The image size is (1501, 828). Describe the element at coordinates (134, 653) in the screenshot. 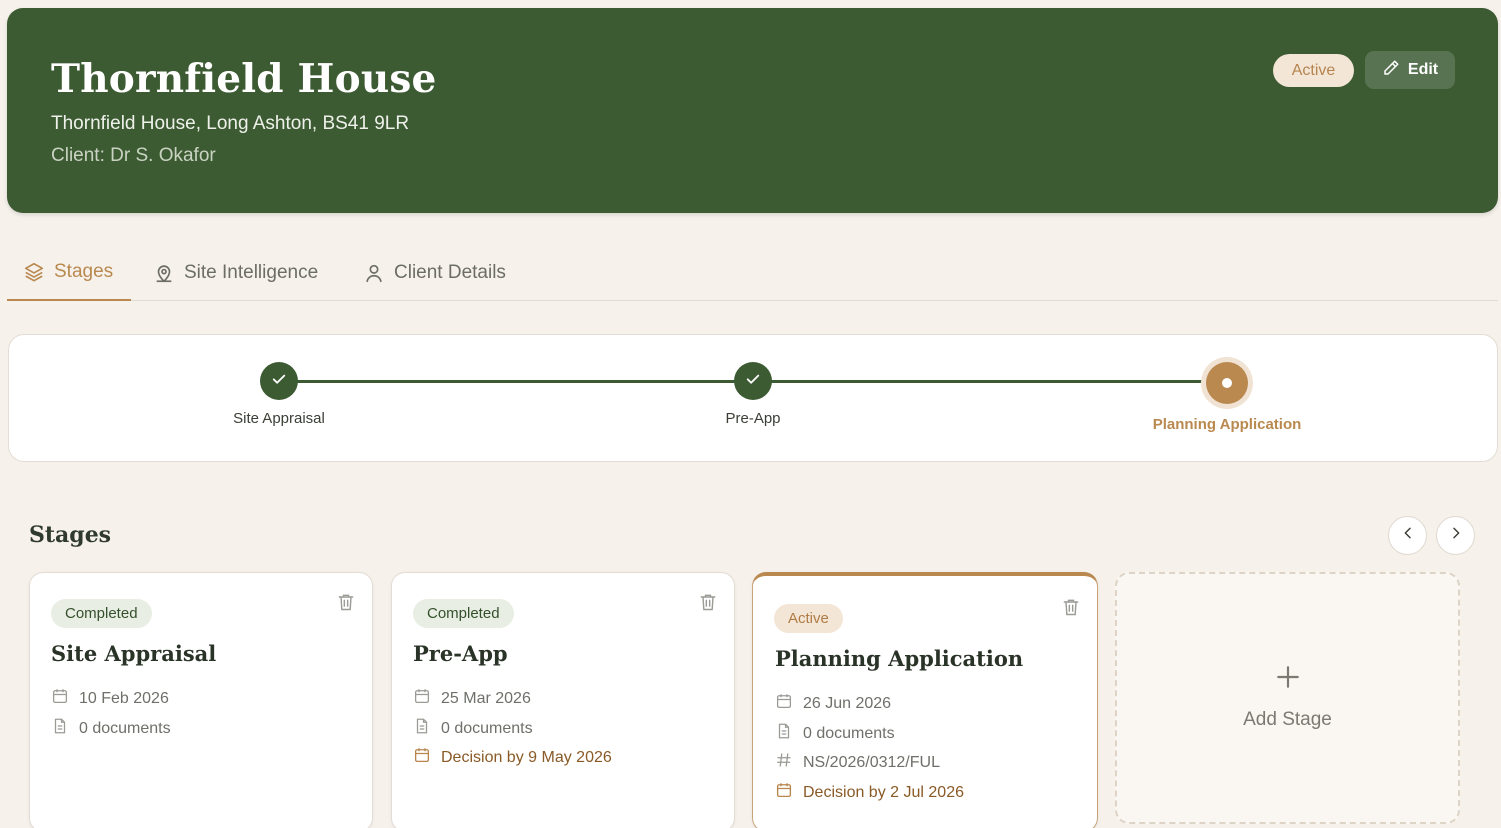

I see `stage-title: Site Appraisal` at that location.